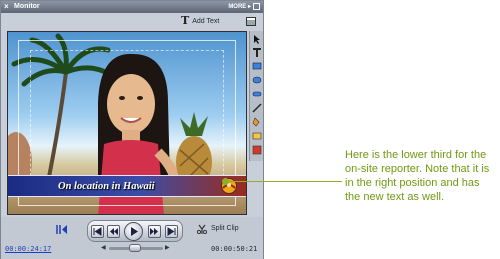  I want to click on shuttle-right-icon: ▶, so click(167, 248).